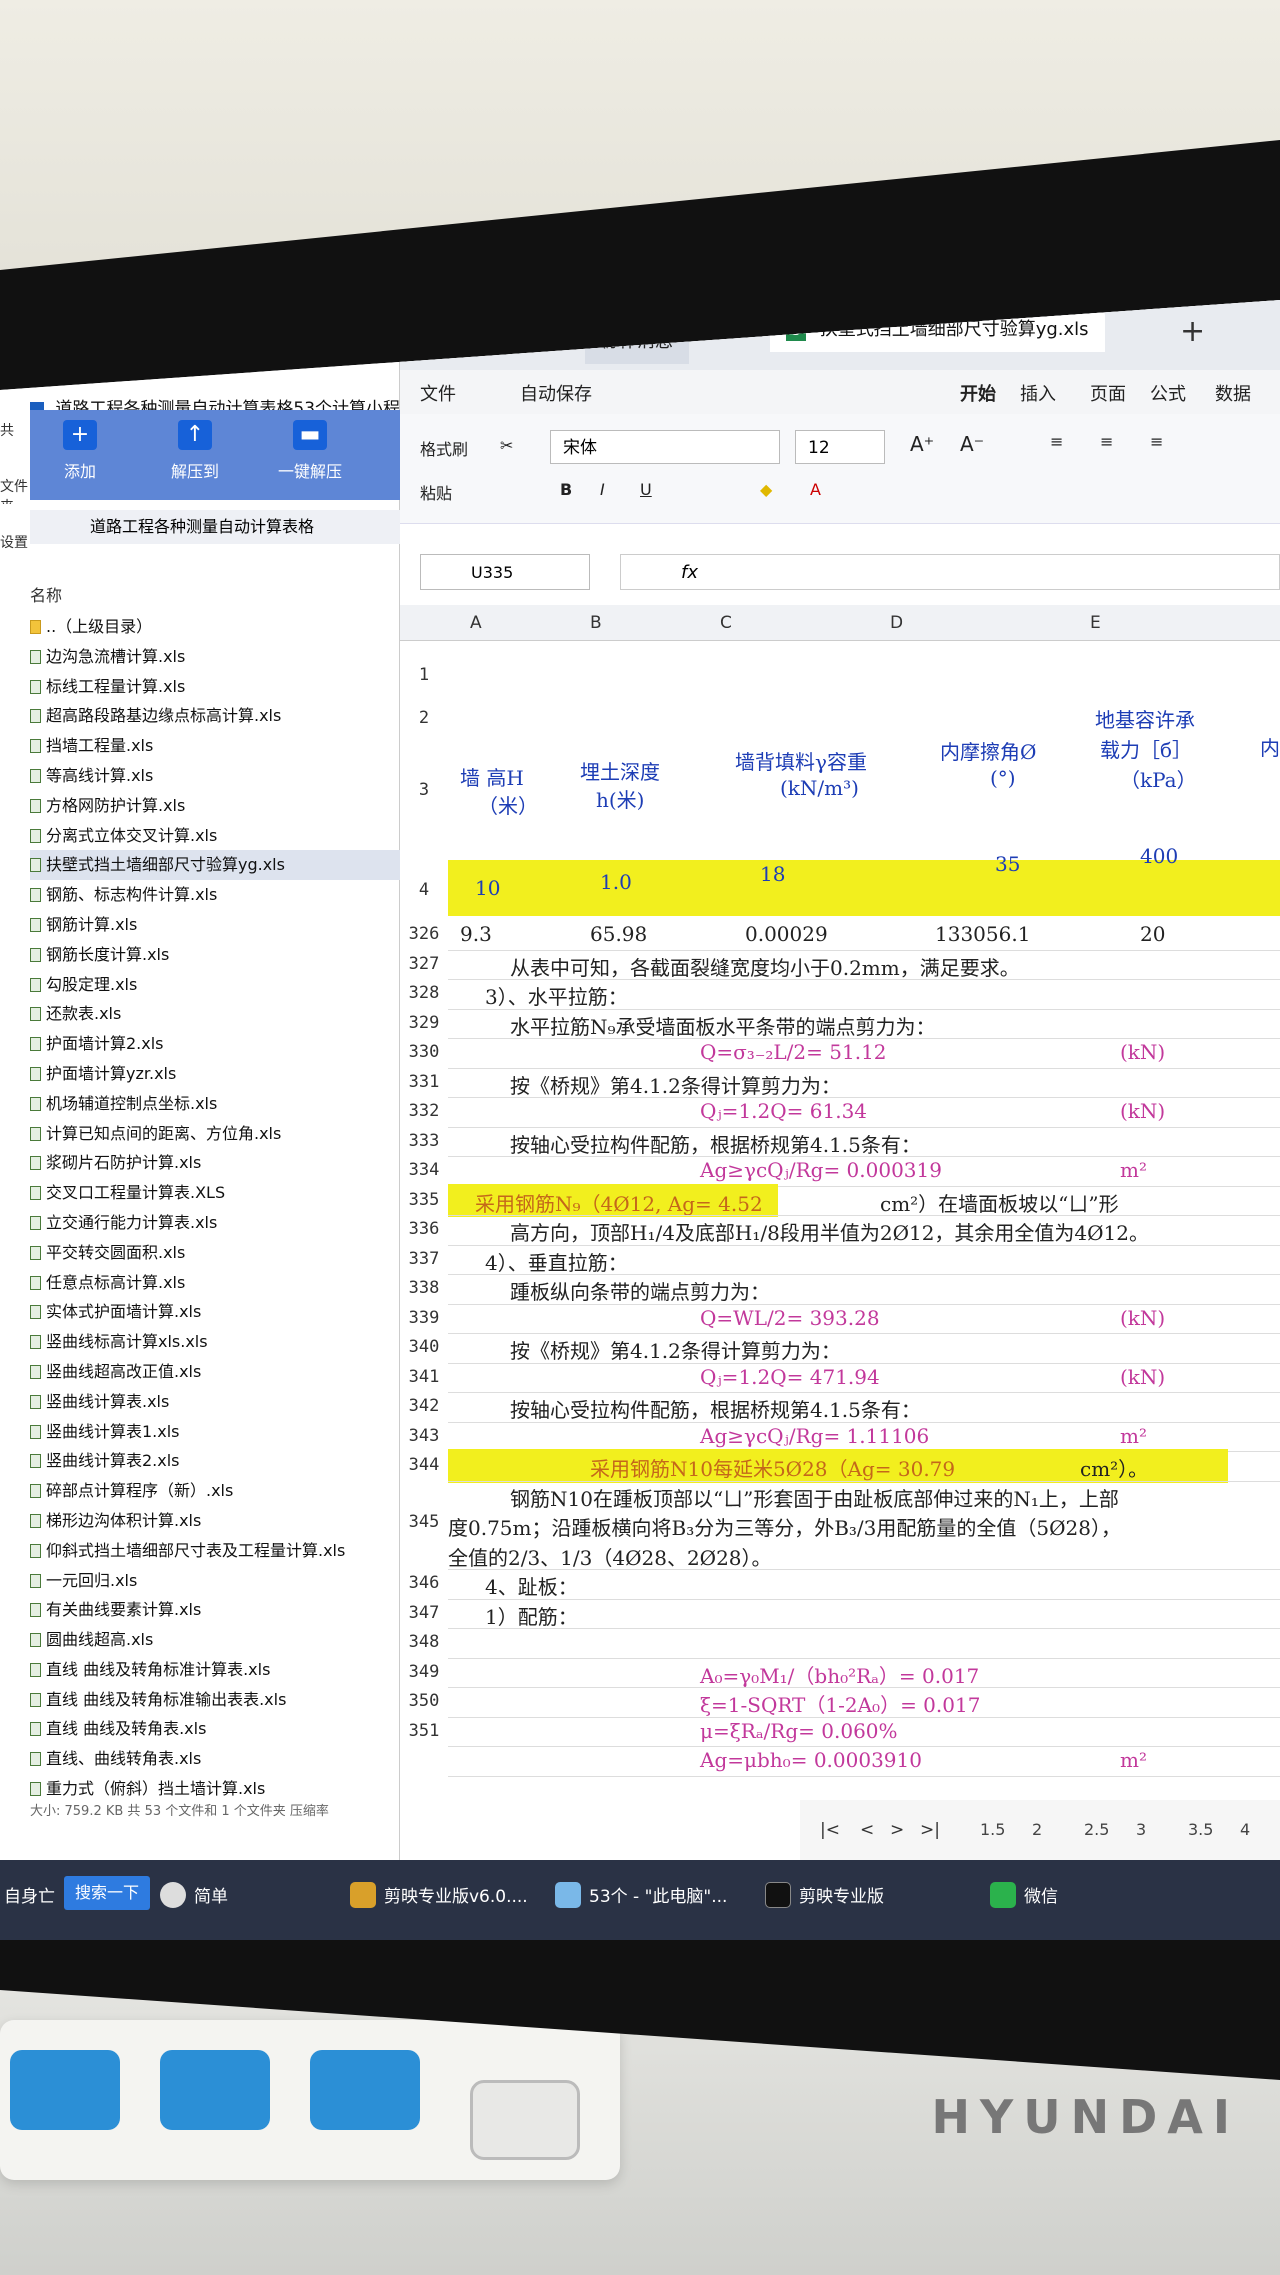  I want to click on row-number: 2, so click(424, 718).